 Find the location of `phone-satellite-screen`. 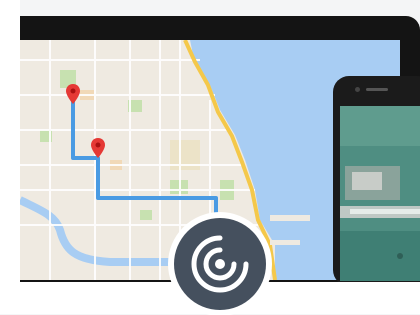

phone-satellite-screen is located at coordinates (380, 193).